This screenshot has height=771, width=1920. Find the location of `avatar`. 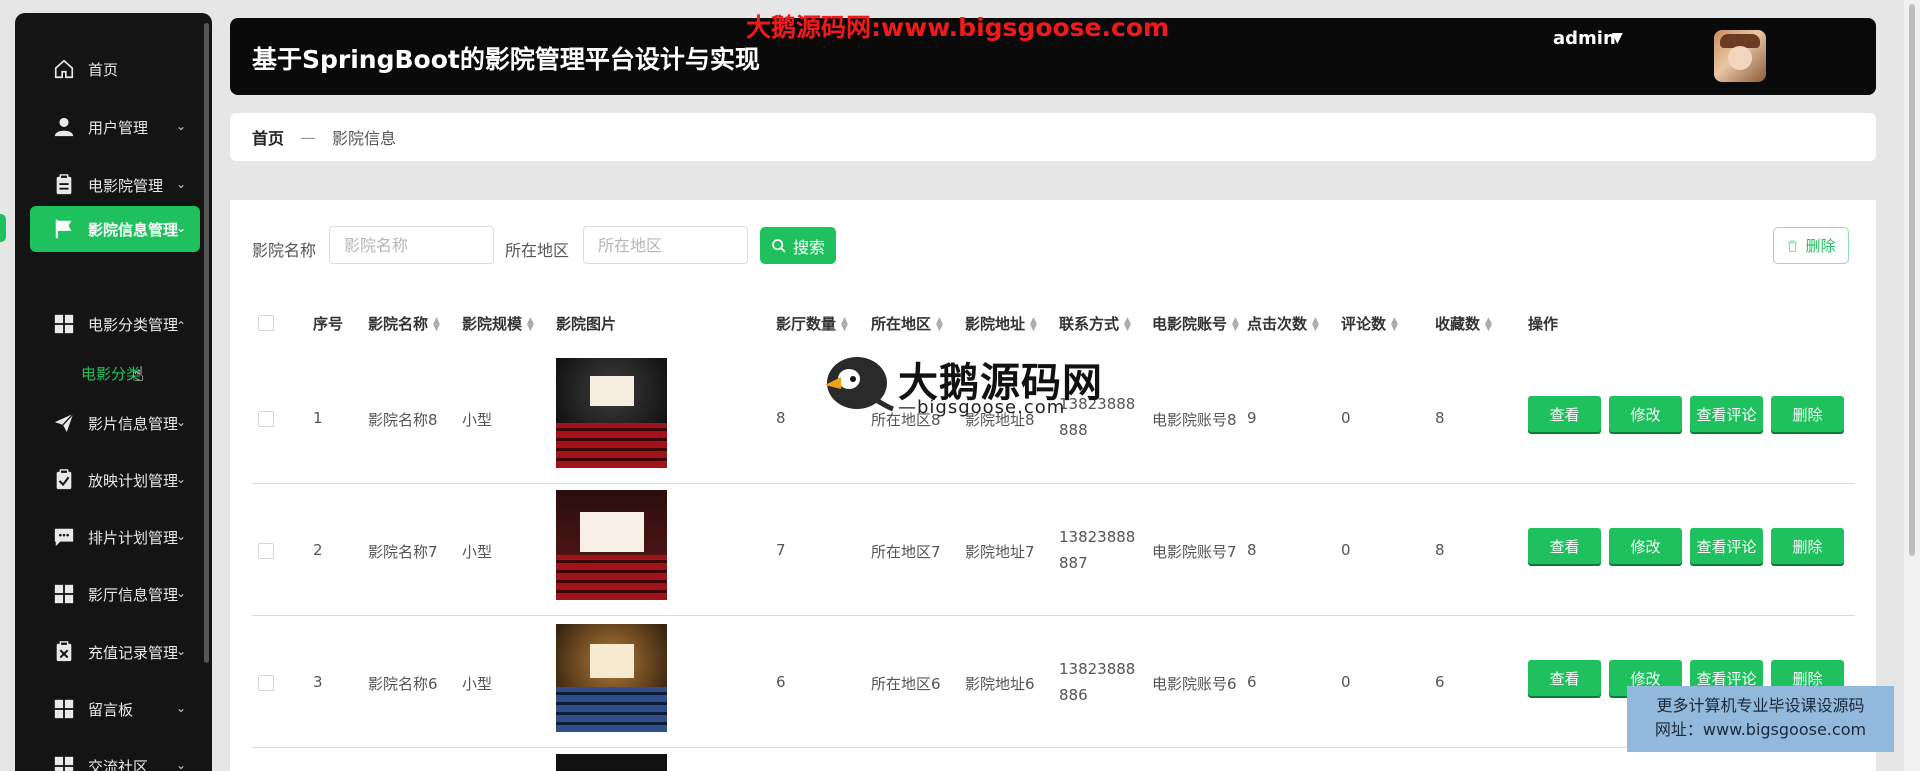

avatar is located at coordinates (1740, 56).